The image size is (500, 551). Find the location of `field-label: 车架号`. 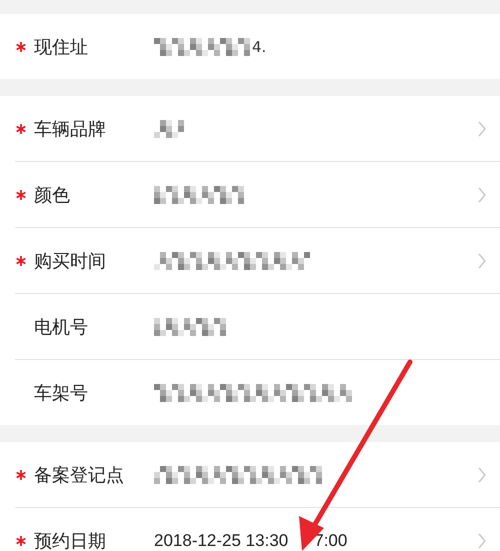

field-label: 车架号 is located at coordinates (61, 393).